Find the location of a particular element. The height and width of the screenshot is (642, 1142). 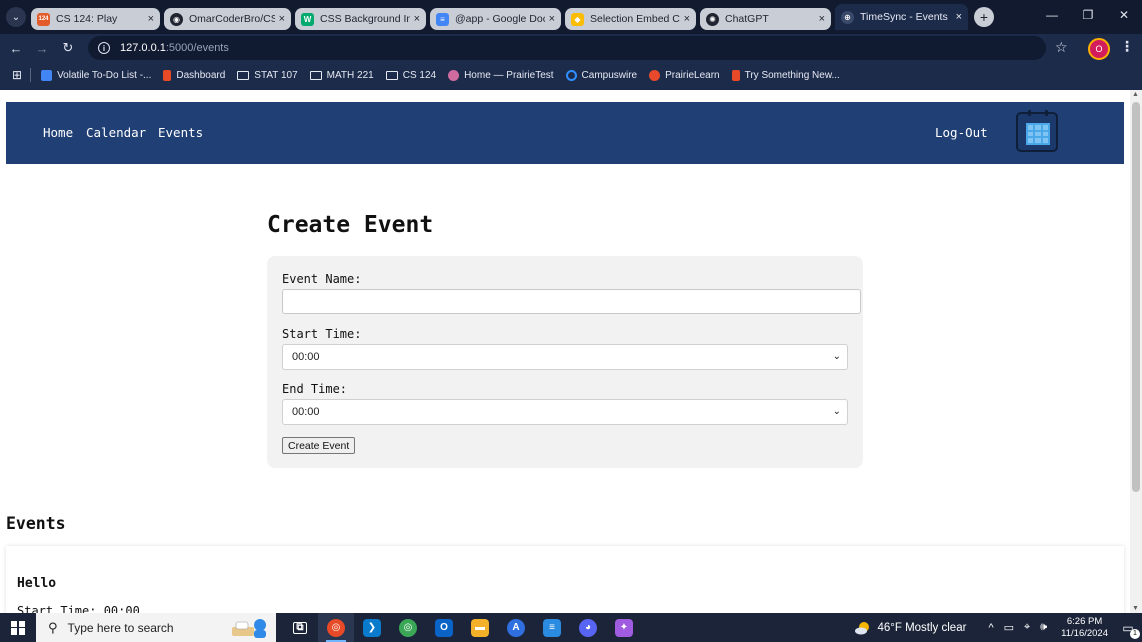

bookmark-stat107: STAT 107 is located at coordinates (267, 75).